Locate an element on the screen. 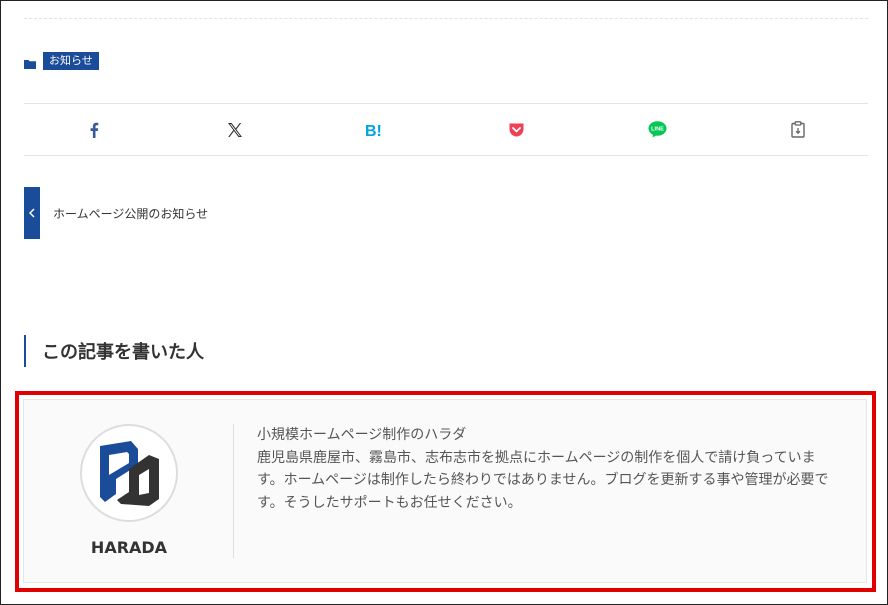 The image size is (888, 605). share-hatena-bookmark-button: B! is located at coordinates (375, 129).